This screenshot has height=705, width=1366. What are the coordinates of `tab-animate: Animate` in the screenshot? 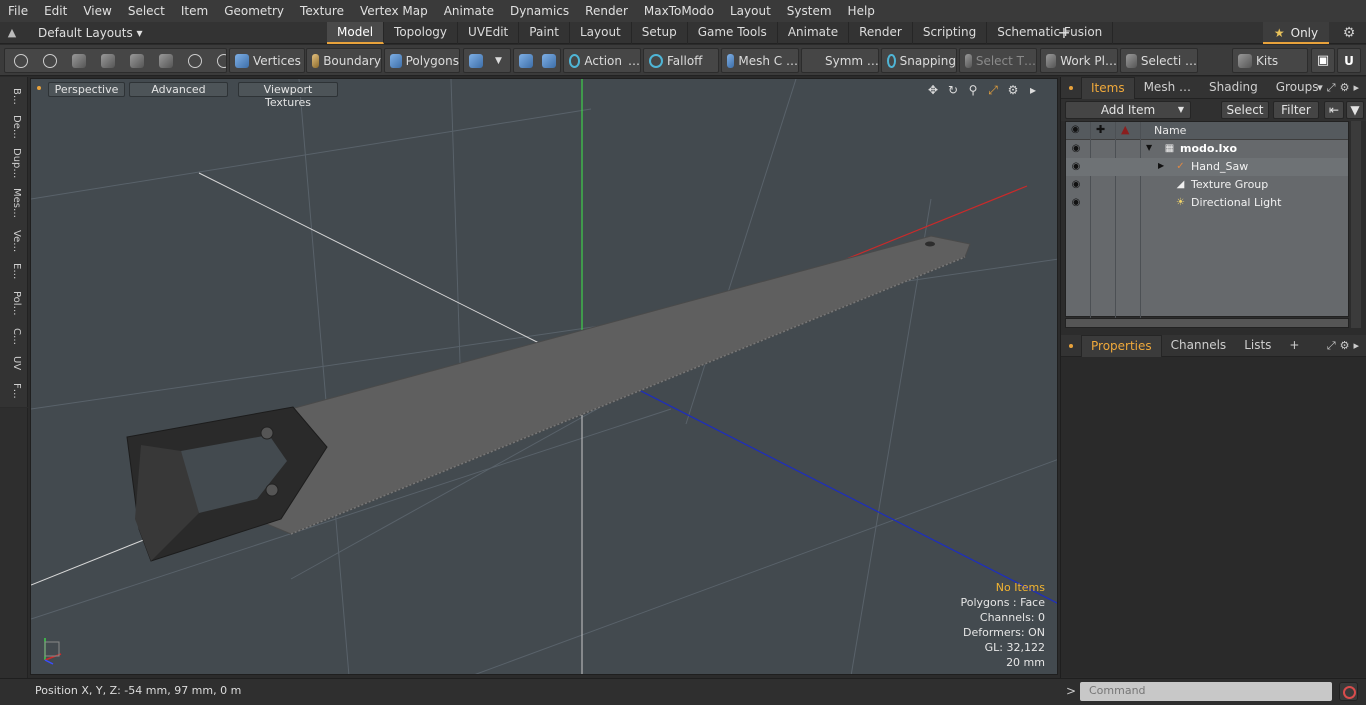 It's located at (814, 33).